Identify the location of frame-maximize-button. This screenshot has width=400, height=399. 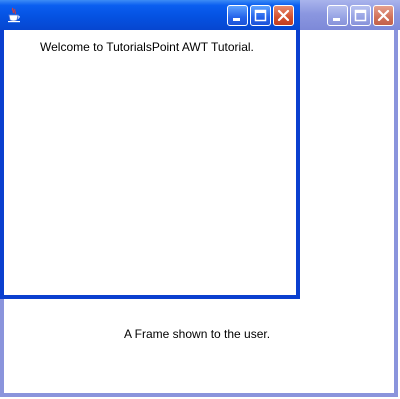
(360, 15).